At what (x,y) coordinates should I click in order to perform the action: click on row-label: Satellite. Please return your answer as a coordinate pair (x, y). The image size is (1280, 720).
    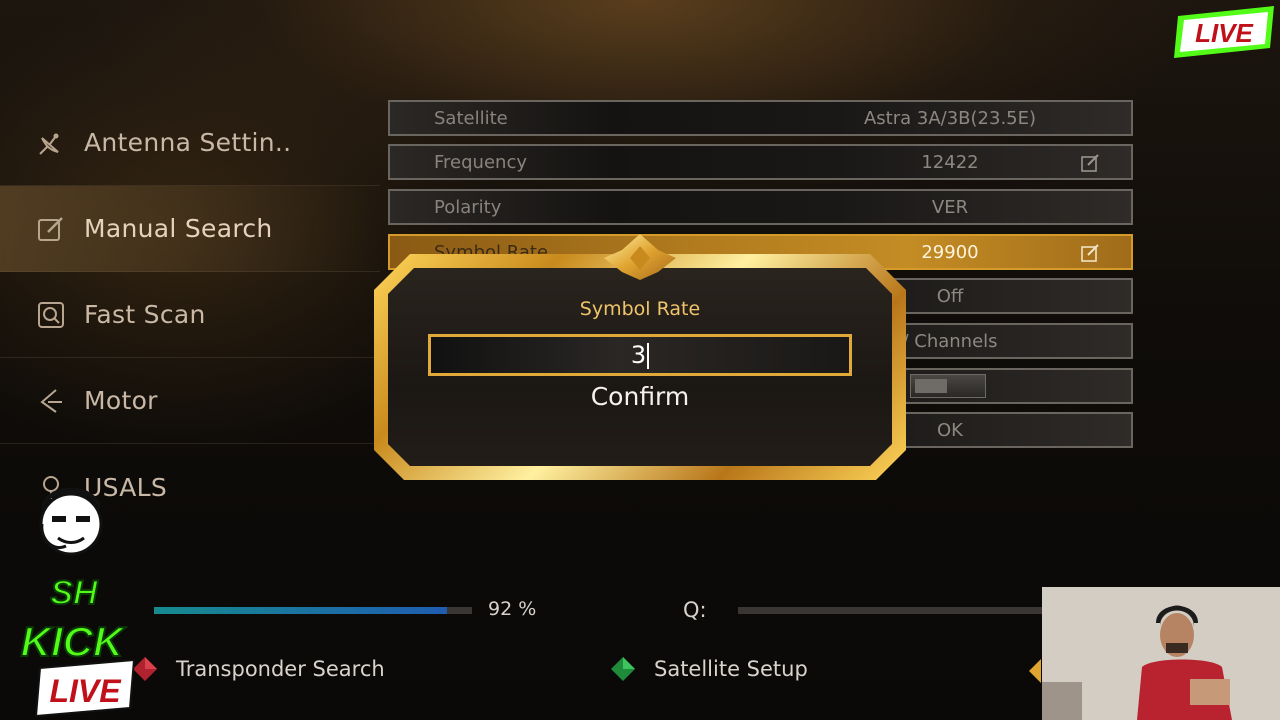
    Looking at the image, I should click on (471, 118).